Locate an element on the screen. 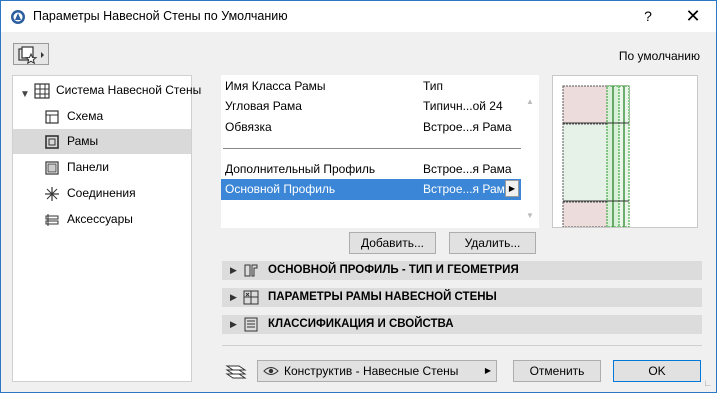  tree-item-label: Рамы is located at coordinates (83, 141).